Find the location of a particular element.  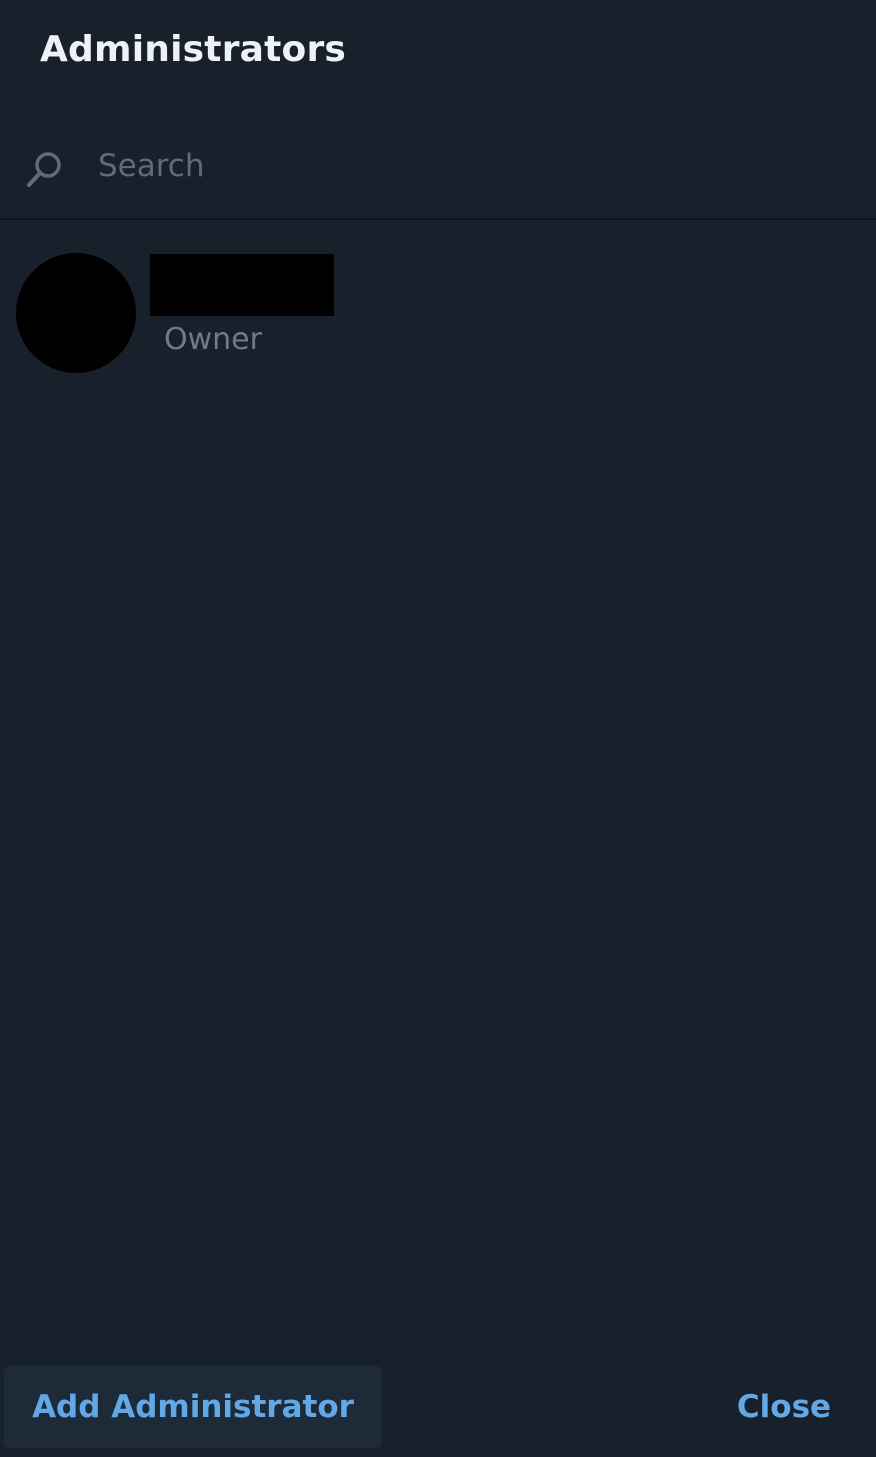

admin-list-item: Owner is located at coordinates (438, 312).